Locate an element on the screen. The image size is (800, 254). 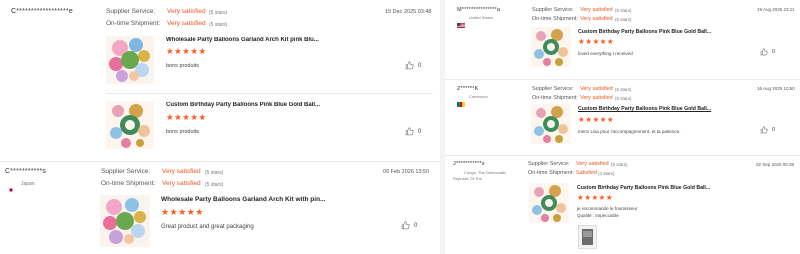
us-flag-icon is located at coordinates (461, 21).